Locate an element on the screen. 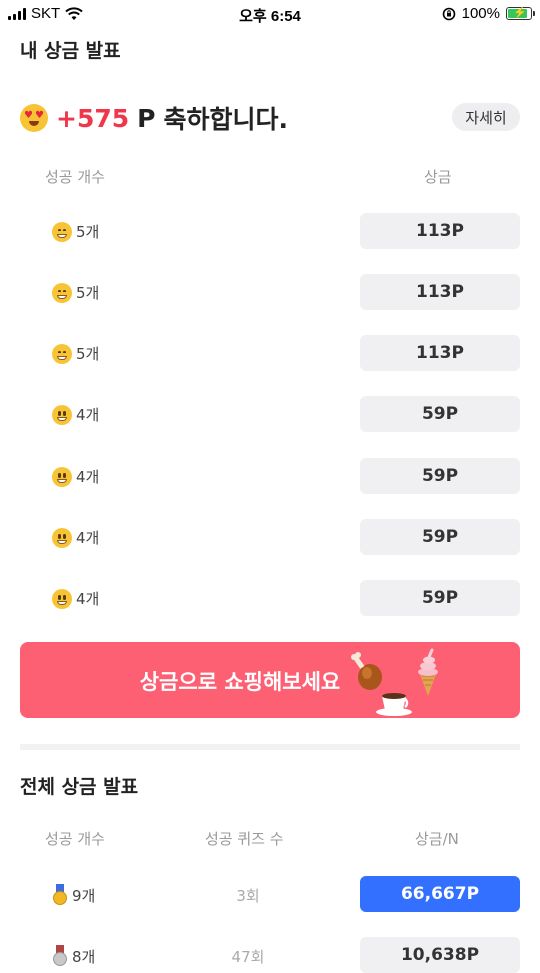 This screenshot has height=973, width=540. success-count: 8개 is located at coordinates (84, 956).